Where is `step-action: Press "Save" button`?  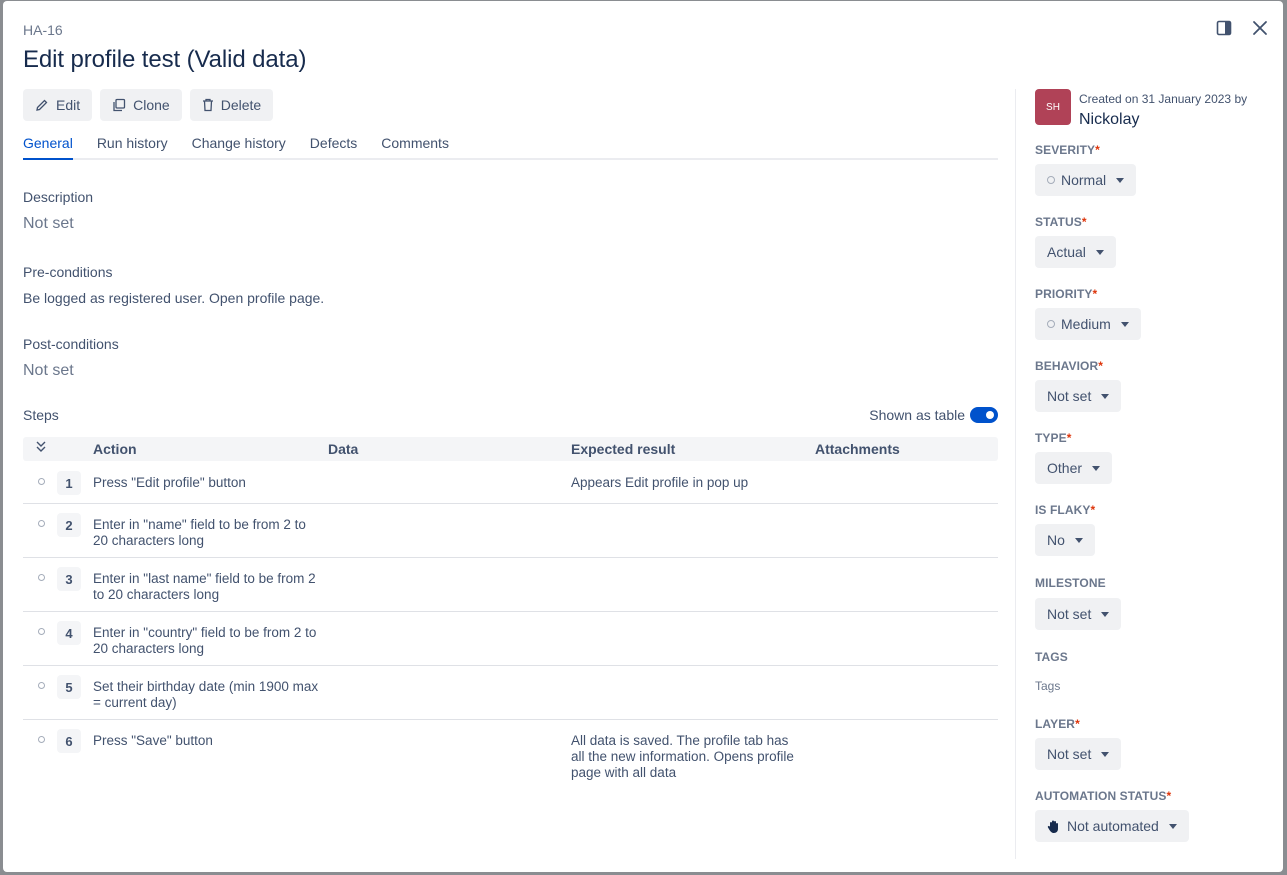
step-action: Press "Save" button is located at coordinates (153, 740).